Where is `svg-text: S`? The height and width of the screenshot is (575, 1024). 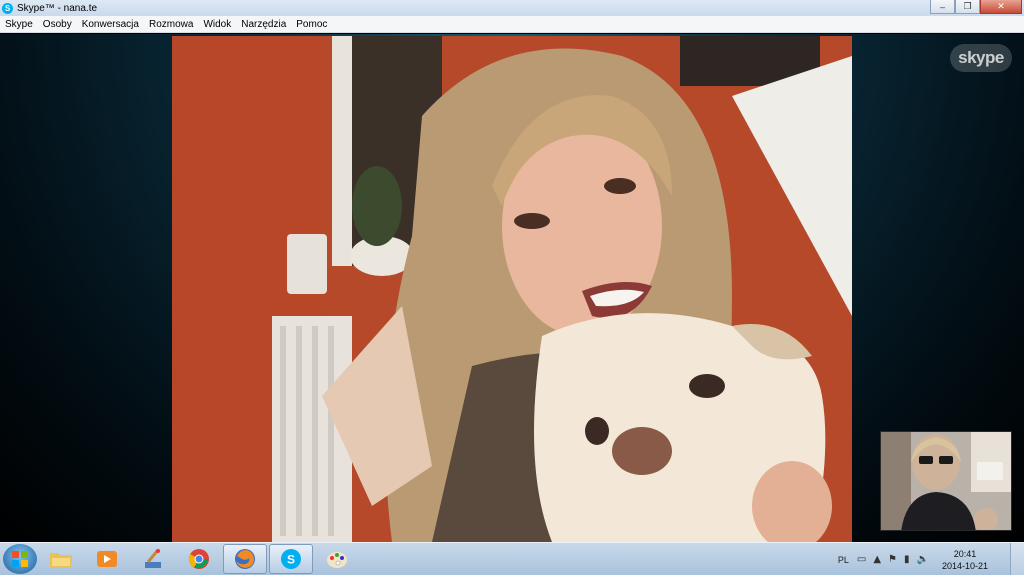
svg-text: S is located at coordinates (291, 560).